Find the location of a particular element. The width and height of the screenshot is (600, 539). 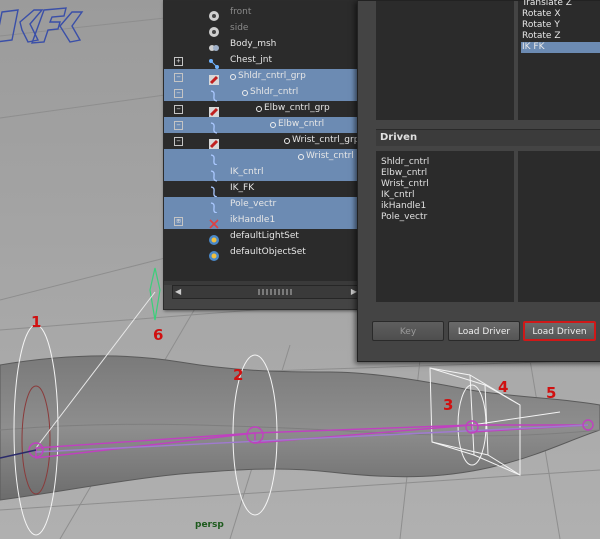

outliner-item-label: Chest_jnt is located at coordinates (251, 60).